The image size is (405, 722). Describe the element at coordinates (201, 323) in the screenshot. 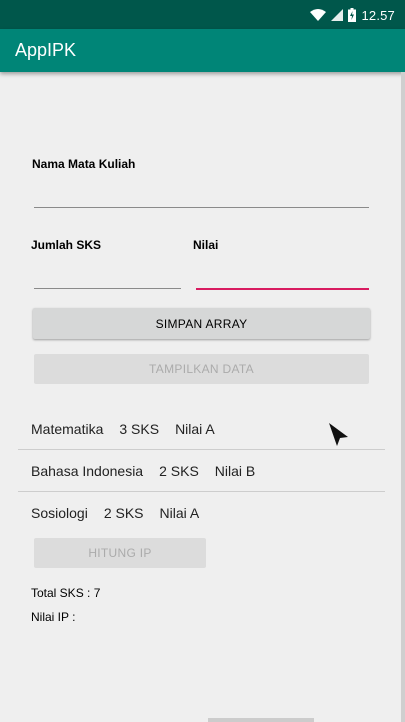

I see `save-array-button: SIMPAN ARRAY` at that location.